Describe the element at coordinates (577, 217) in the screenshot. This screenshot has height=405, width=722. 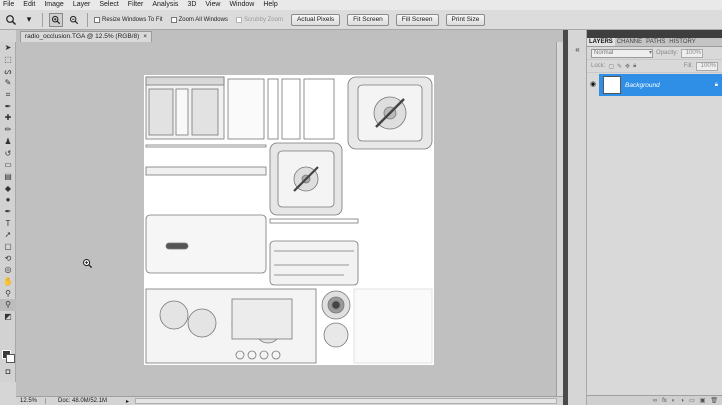
I see `panel-icon-strip: «` at that location.